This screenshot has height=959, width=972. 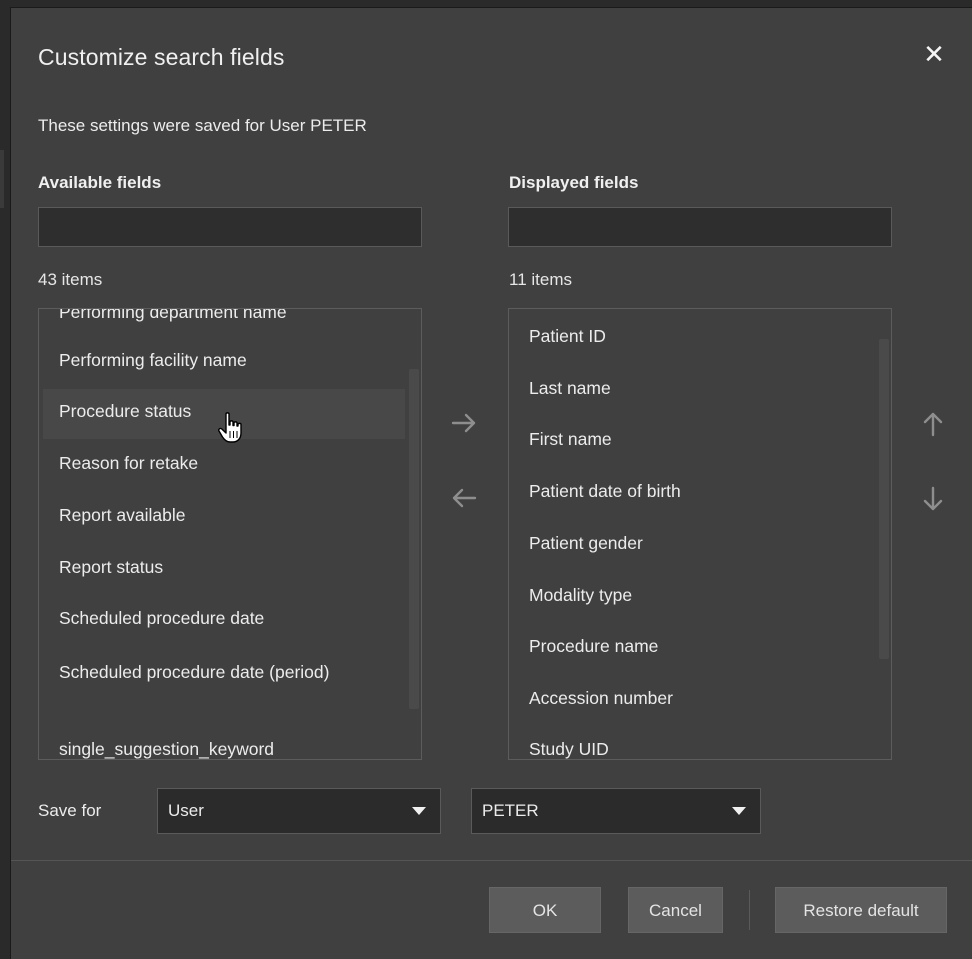 I want to click on background-edge-mark, so click(x=2, y=179).